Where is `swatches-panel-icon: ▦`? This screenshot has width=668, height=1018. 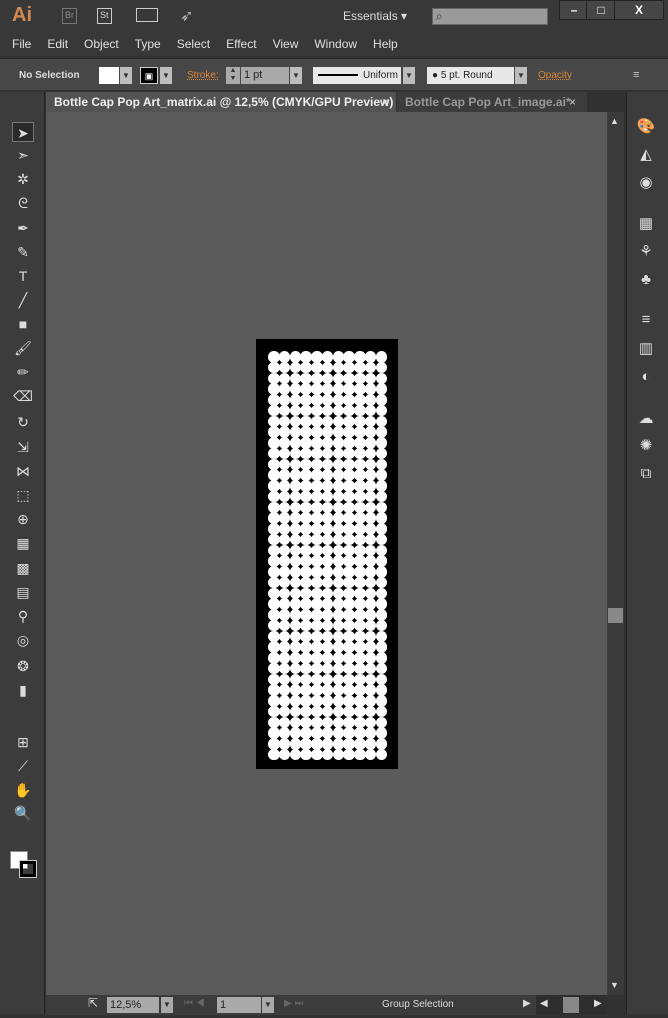 swatches-panel-icon: ▦ is located at coordinates (646, 224).